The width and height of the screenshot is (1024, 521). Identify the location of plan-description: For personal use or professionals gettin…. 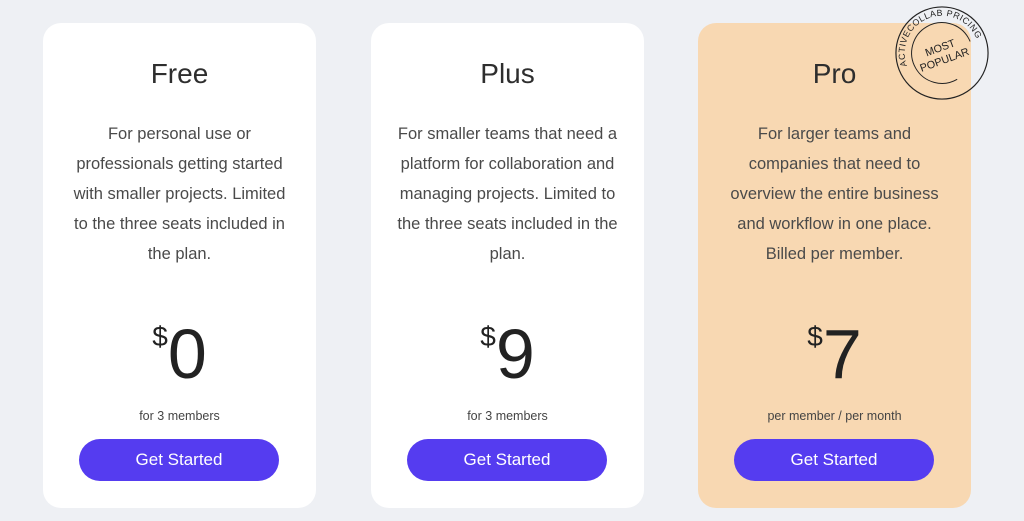
(179, 194).